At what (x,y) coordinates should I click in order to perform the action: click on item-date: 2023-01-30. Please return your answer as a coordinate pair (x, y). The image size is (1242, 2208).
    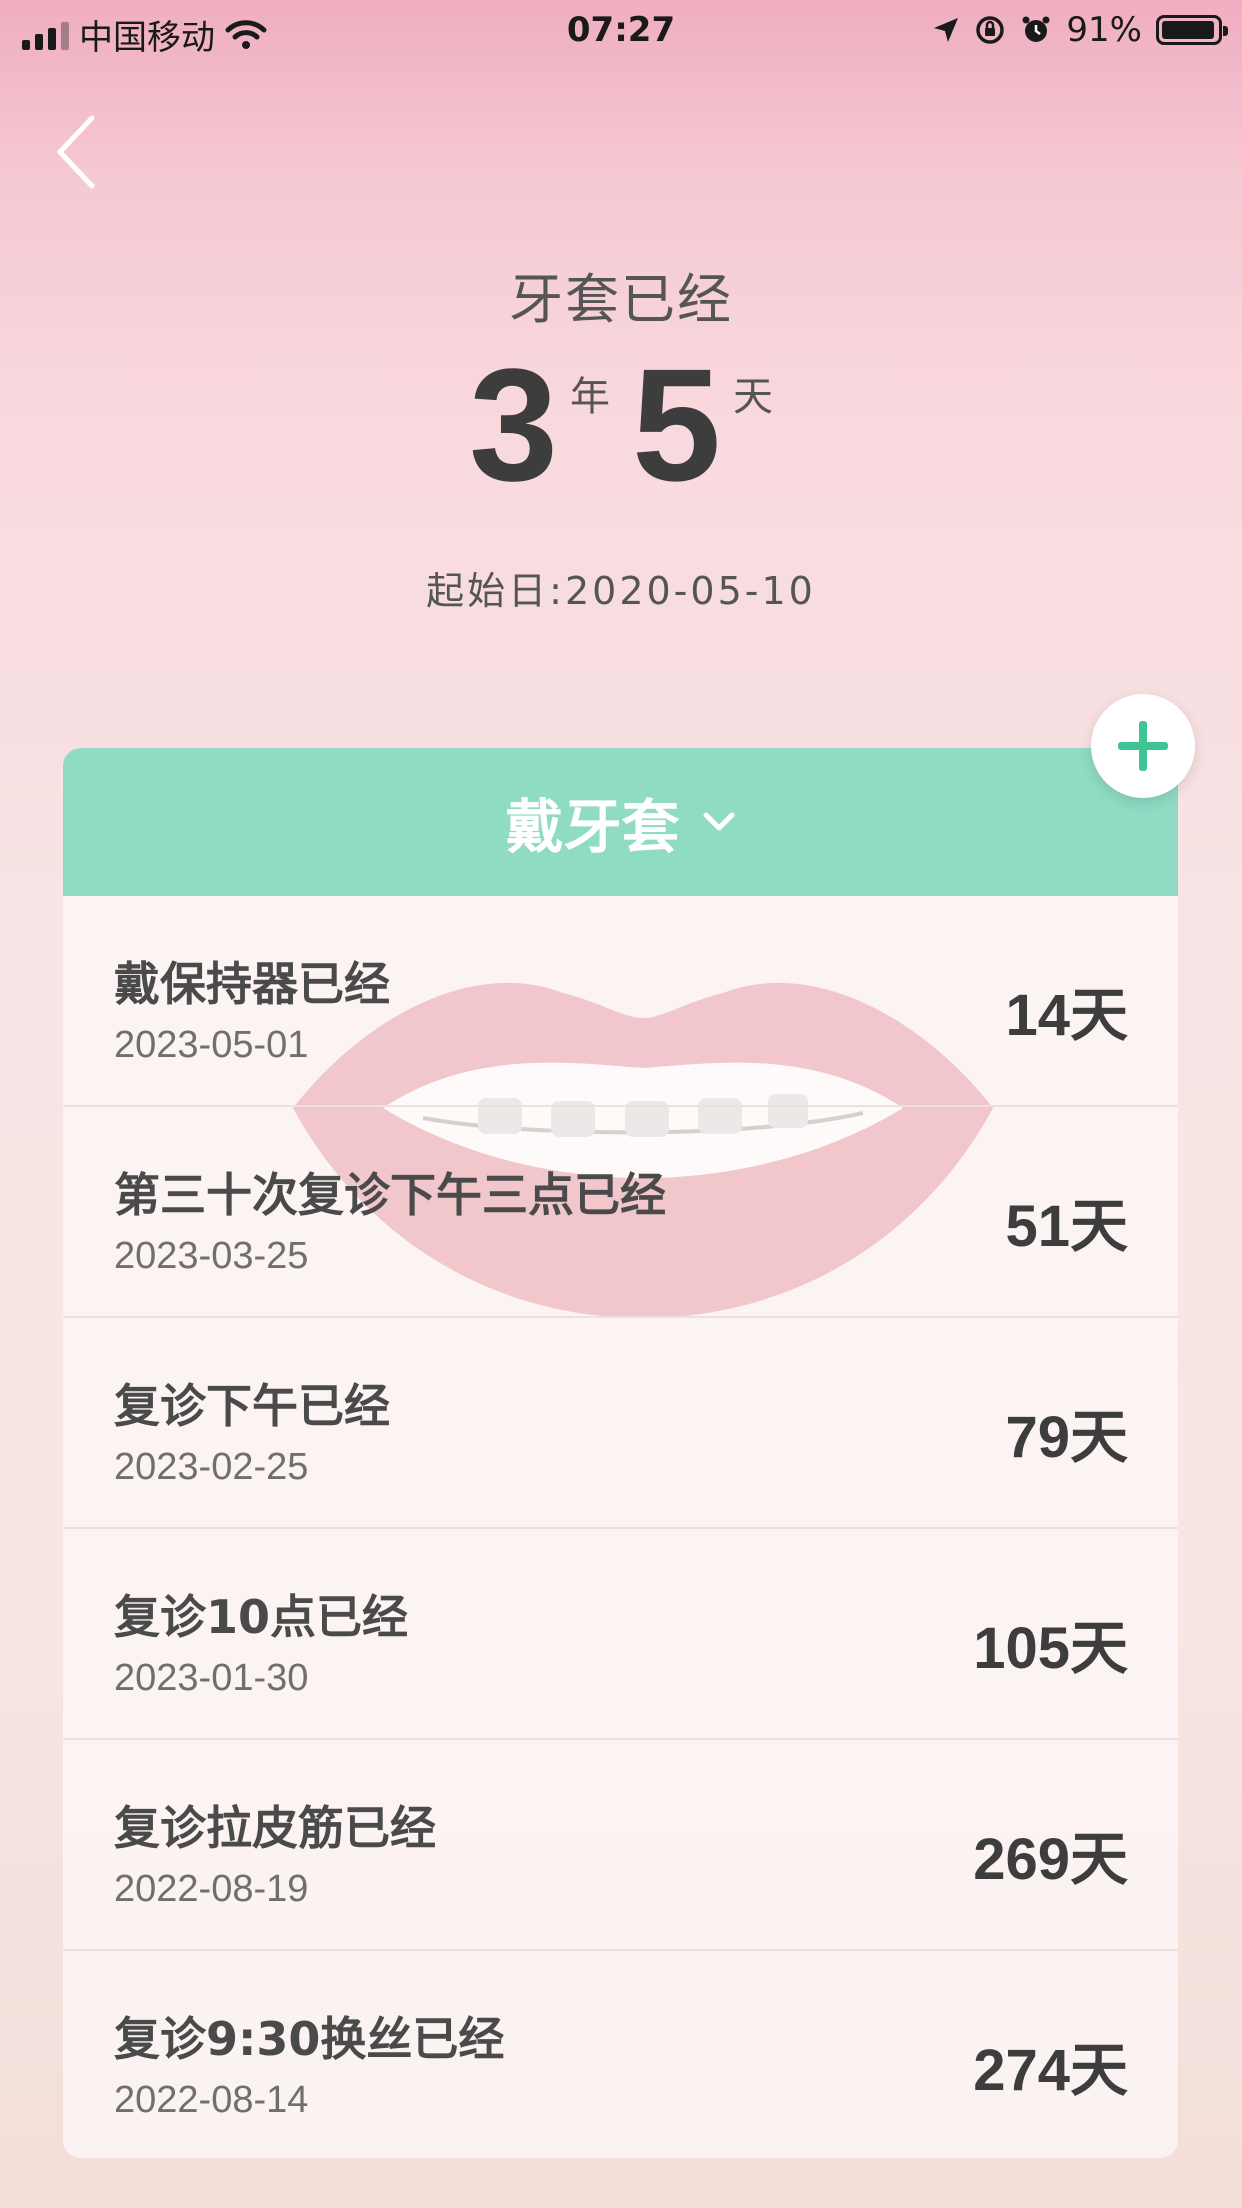
    Looking at the image, I should click on (211, 1678).